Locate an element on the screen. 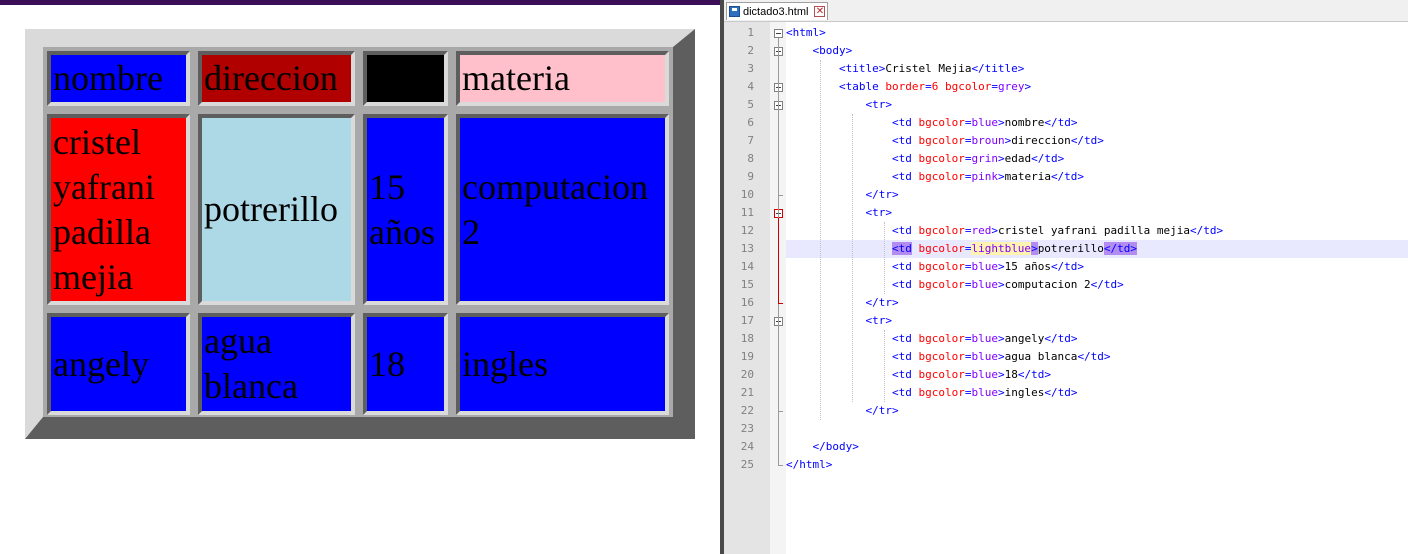 This screenshot has height=554, width=1408. code-token: pink is located at coordinates (984, 176).